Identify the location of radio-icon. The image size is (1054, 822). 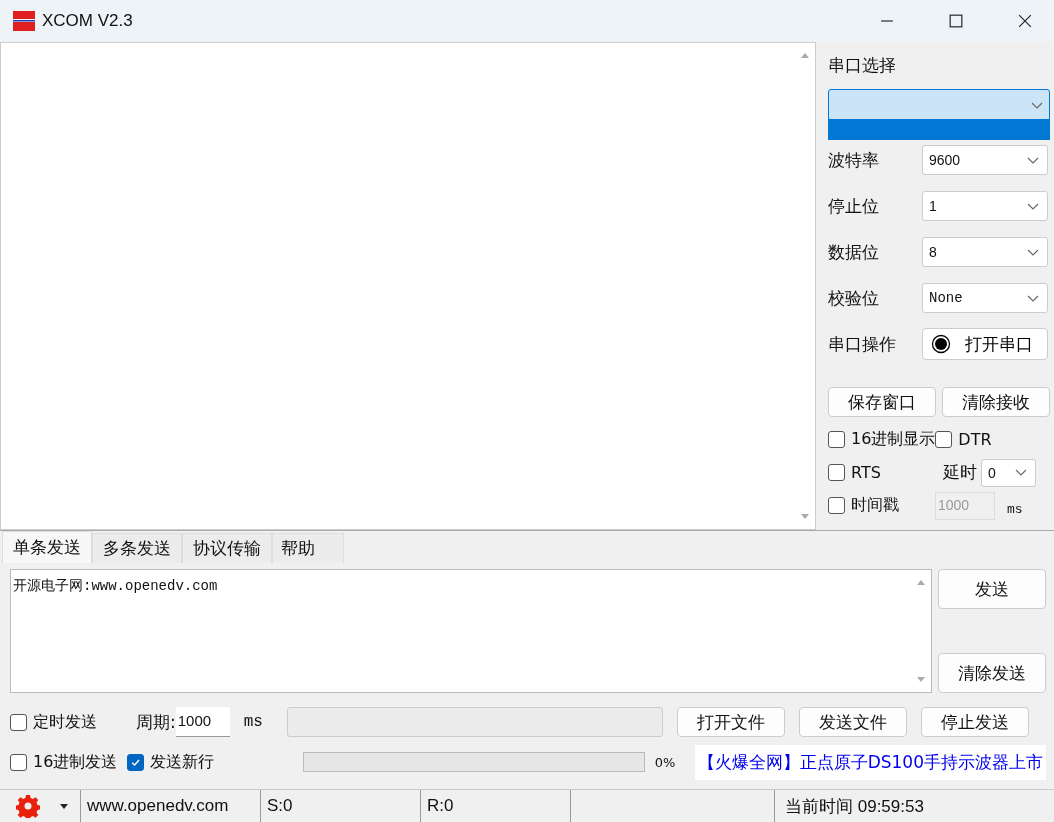
(941, 344).